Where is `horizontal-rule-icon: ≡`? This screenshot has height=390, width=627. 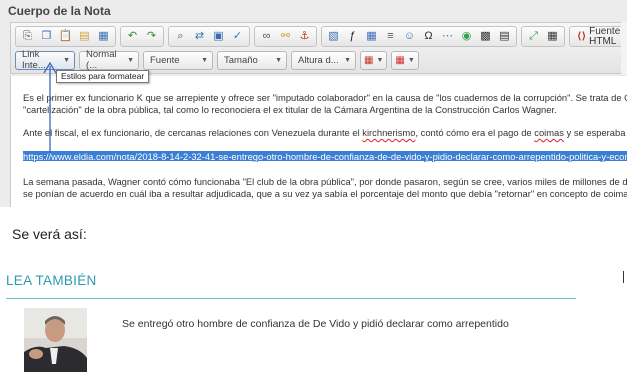 horizontal-rule-icon: ≡ is located at coordinates (390, 36).